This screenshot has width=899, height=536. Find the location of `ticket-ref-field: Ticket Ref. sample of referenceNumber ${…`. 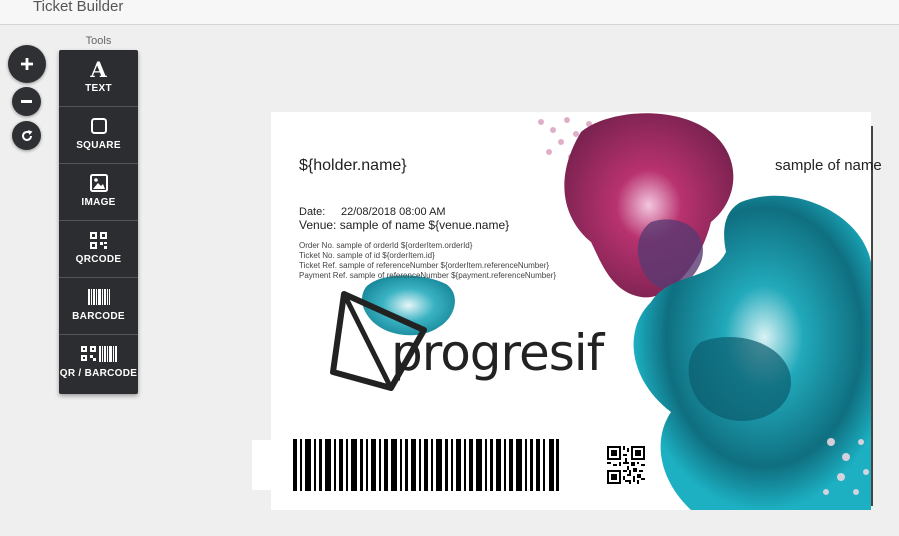

ticket-ref-field: Ticket Ref. sample of referenceNumber ${… is located at coordinates (424, 265).